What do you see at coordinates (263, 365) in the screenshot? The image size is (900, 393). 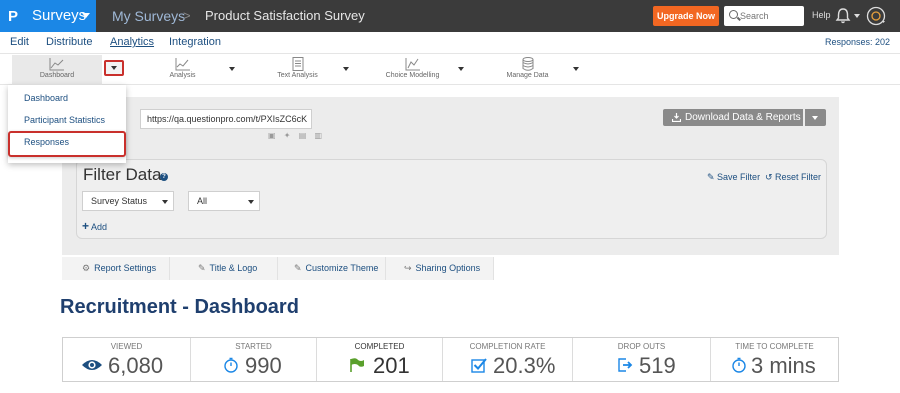 I see `stat-value: 990` at bounding box center [263, 365].